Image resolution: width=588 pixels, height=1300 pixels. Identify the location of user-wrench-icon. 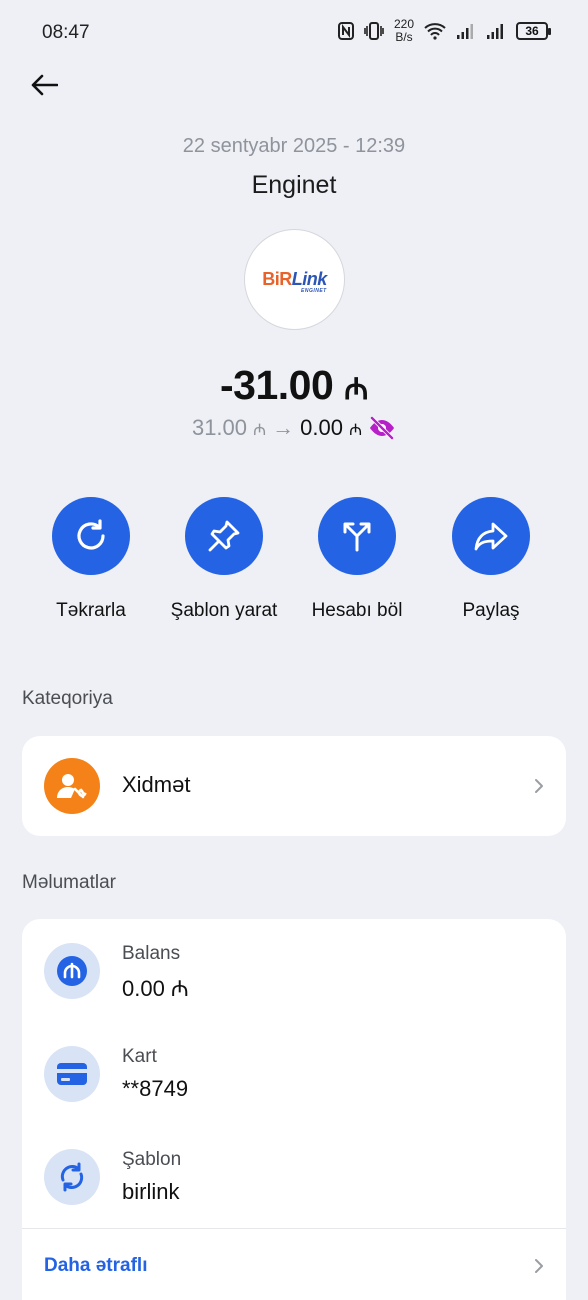
(72, 786).